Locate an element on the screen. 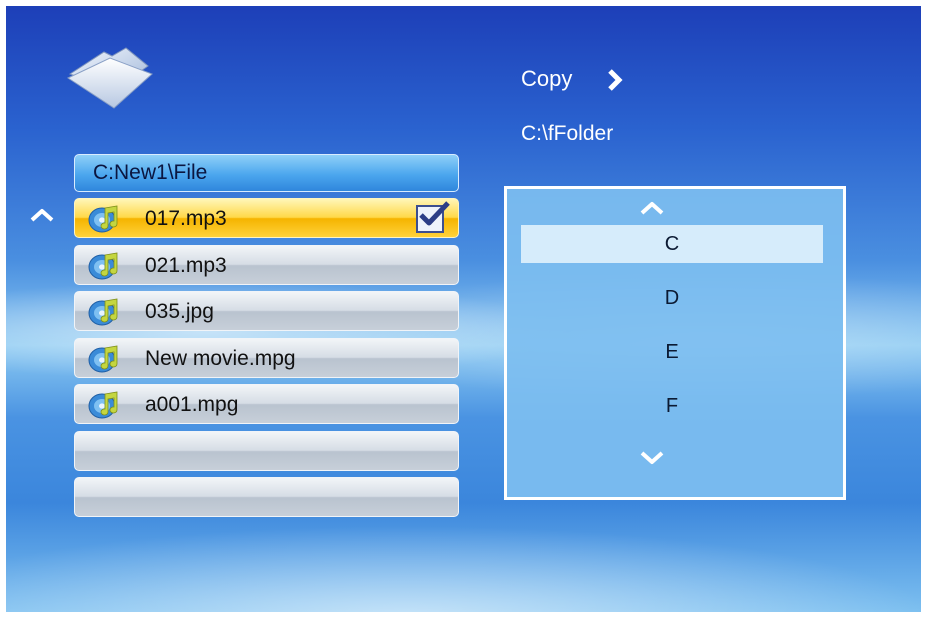 The image size is (925, 618). file-row: New movie.mpg is located at coordinates (266, 358).